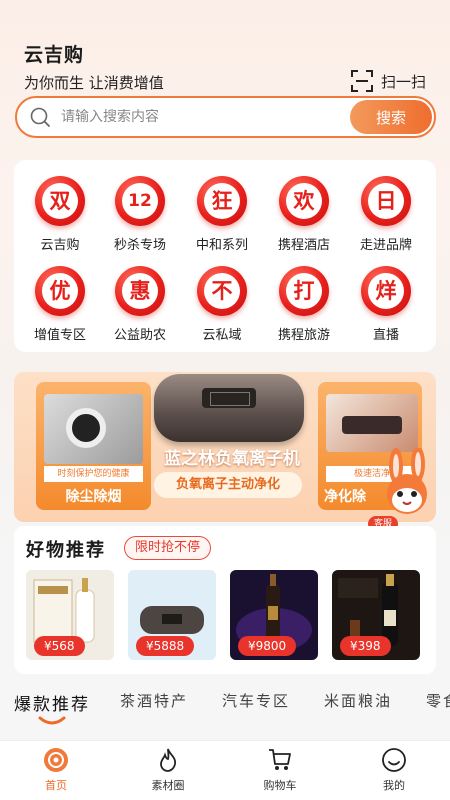  What do you see at coordinates (140, 201) in the screenshot?
I see `shortcut-badge-icon: 12` at bounding box center [140, 201].